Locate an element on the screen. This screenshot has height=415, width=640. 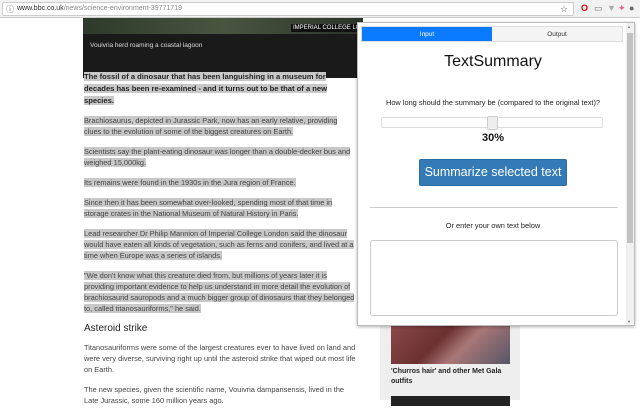
promo-image is located at coordinates (450, 344).